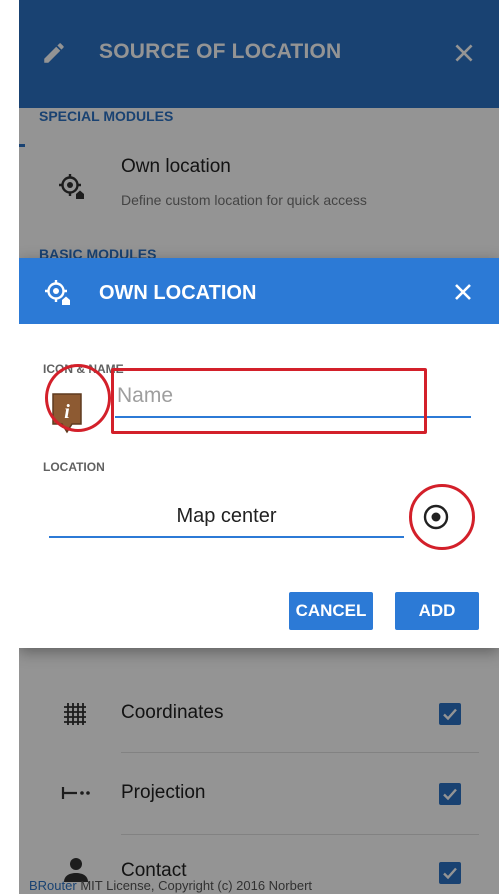 This screenshot has height=894, width=499. What do you see at coordinates (226, 517) in the screenshot?
I see `location-select: Map center` at bounding box center [226, 517].